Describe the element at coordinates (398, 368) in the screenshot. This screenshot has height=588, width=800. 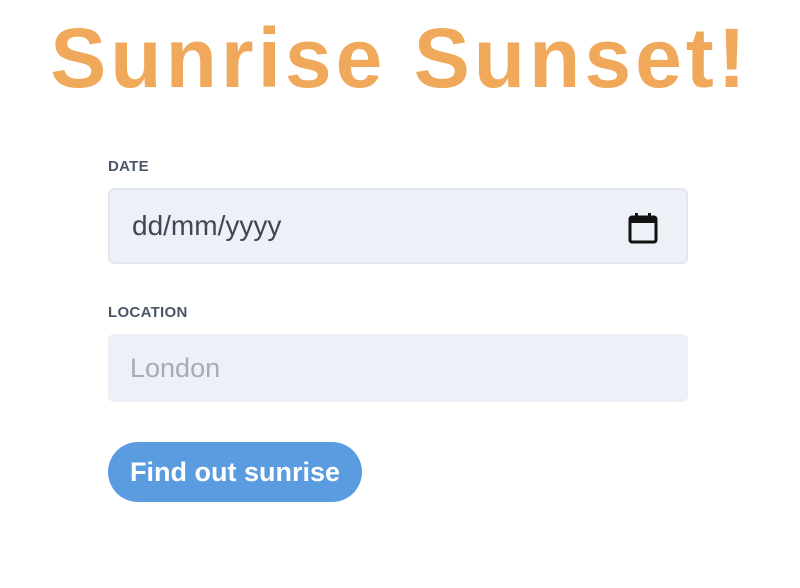
I see `location-input` at that location.